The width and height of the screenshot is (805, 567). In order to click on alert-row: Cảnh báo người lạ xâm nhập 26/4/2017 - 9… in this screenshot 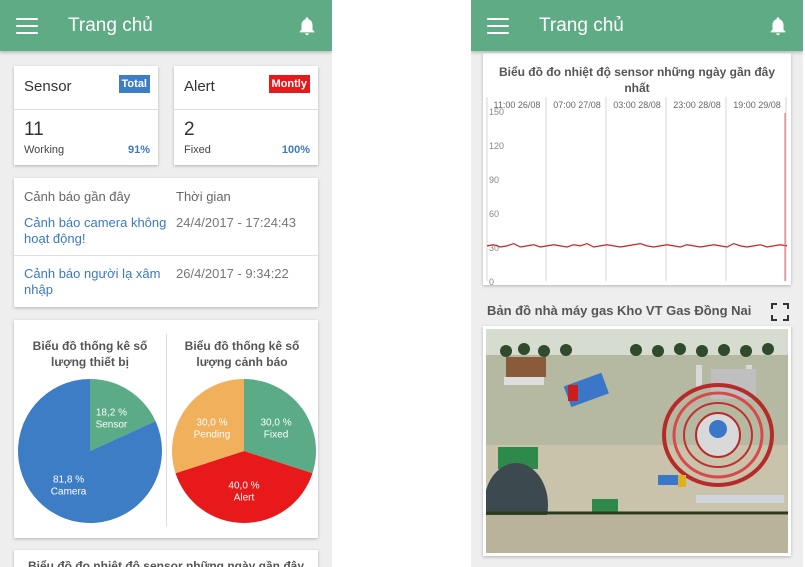, I will do `click(166, 284)`.